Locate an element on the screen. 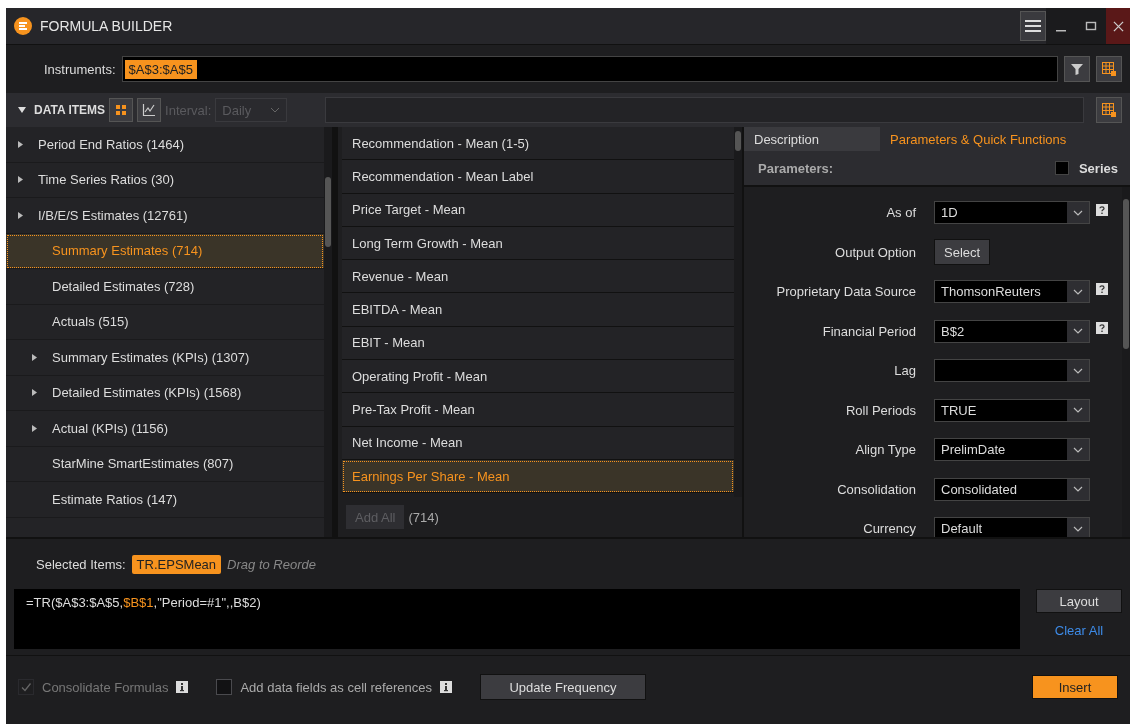 The image size is (1130, 724). field-list-item: Recommendation - Mean (1-5) is located at coordinates (538, 144).